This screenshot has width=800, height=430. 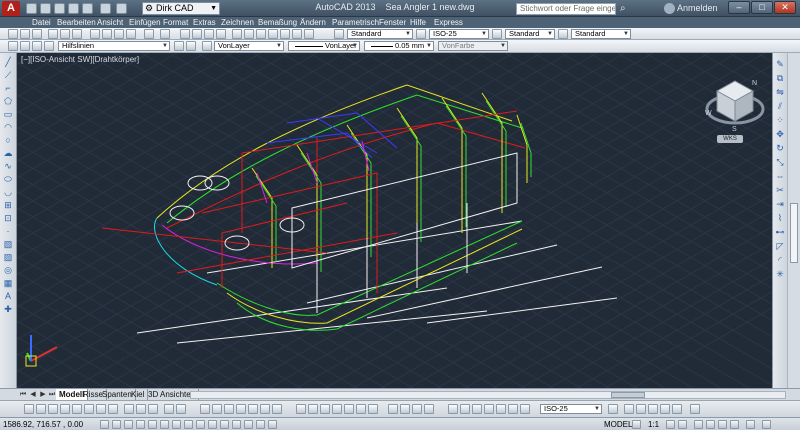 What do you see at coordinates (780, 232) in the screenshot?
I see `join-icon: ⊷` at bounding box center [780, 232].